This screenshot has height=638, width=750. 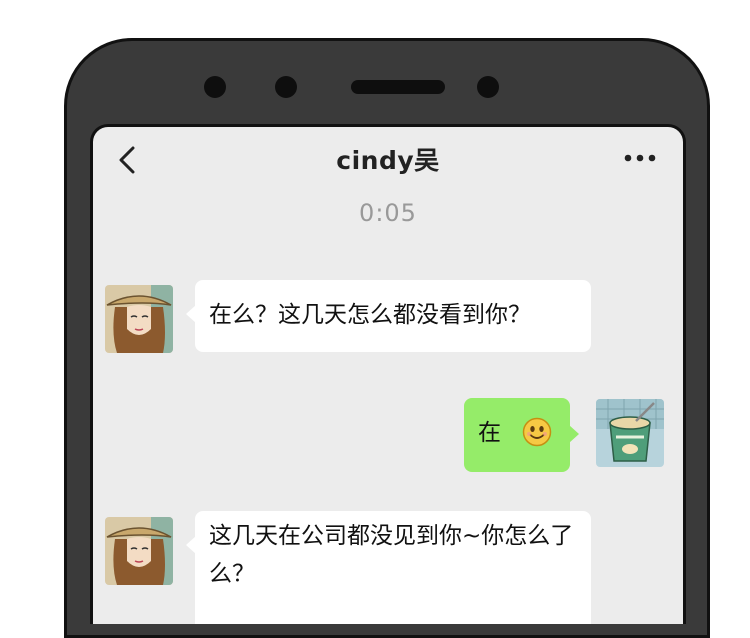 What do you see at coordinates (521, 435) in the screenshot?
I see `message-bubble-outgoing: 在` at bounding box center [521, 435].